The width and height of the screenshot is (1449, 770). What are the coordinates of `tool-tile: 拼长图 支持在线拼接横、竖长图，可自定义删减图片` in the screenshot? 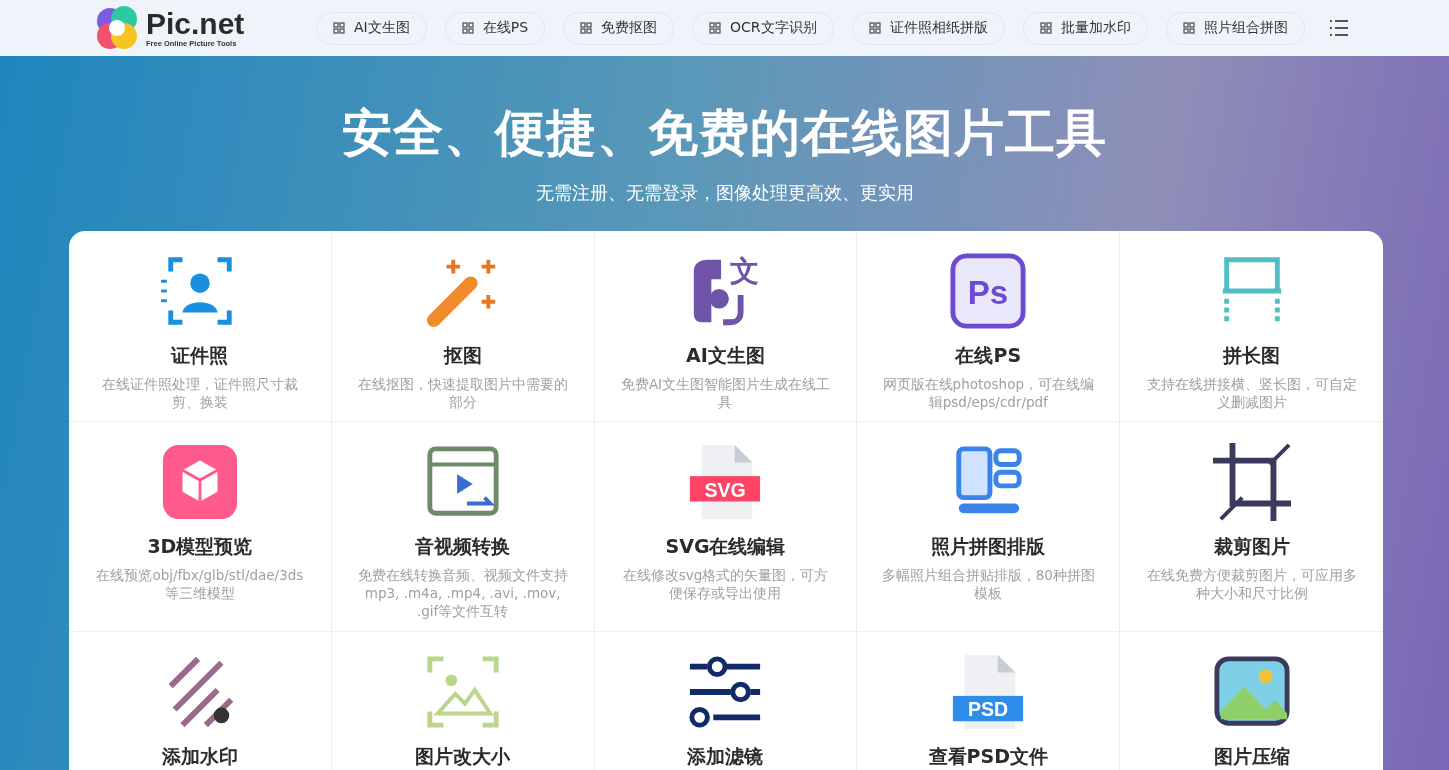 It's located at (1251, 326).